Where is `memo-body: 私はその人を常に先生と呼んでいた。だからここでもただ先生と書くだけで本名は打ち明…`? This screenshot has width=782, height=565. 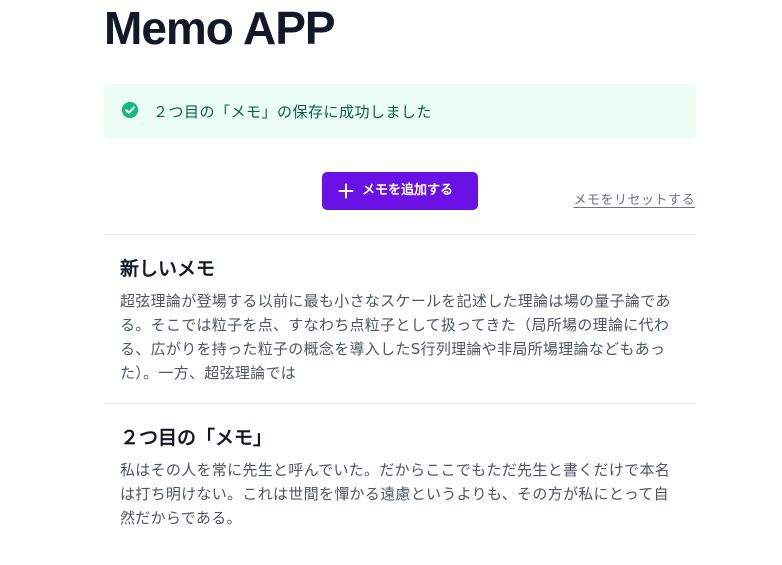 memo-body: 私はその人を常に先生と呼んでいた。だからここでもただ先生と書くだけで本名は打ち明… is located at coordinates (395, 494).